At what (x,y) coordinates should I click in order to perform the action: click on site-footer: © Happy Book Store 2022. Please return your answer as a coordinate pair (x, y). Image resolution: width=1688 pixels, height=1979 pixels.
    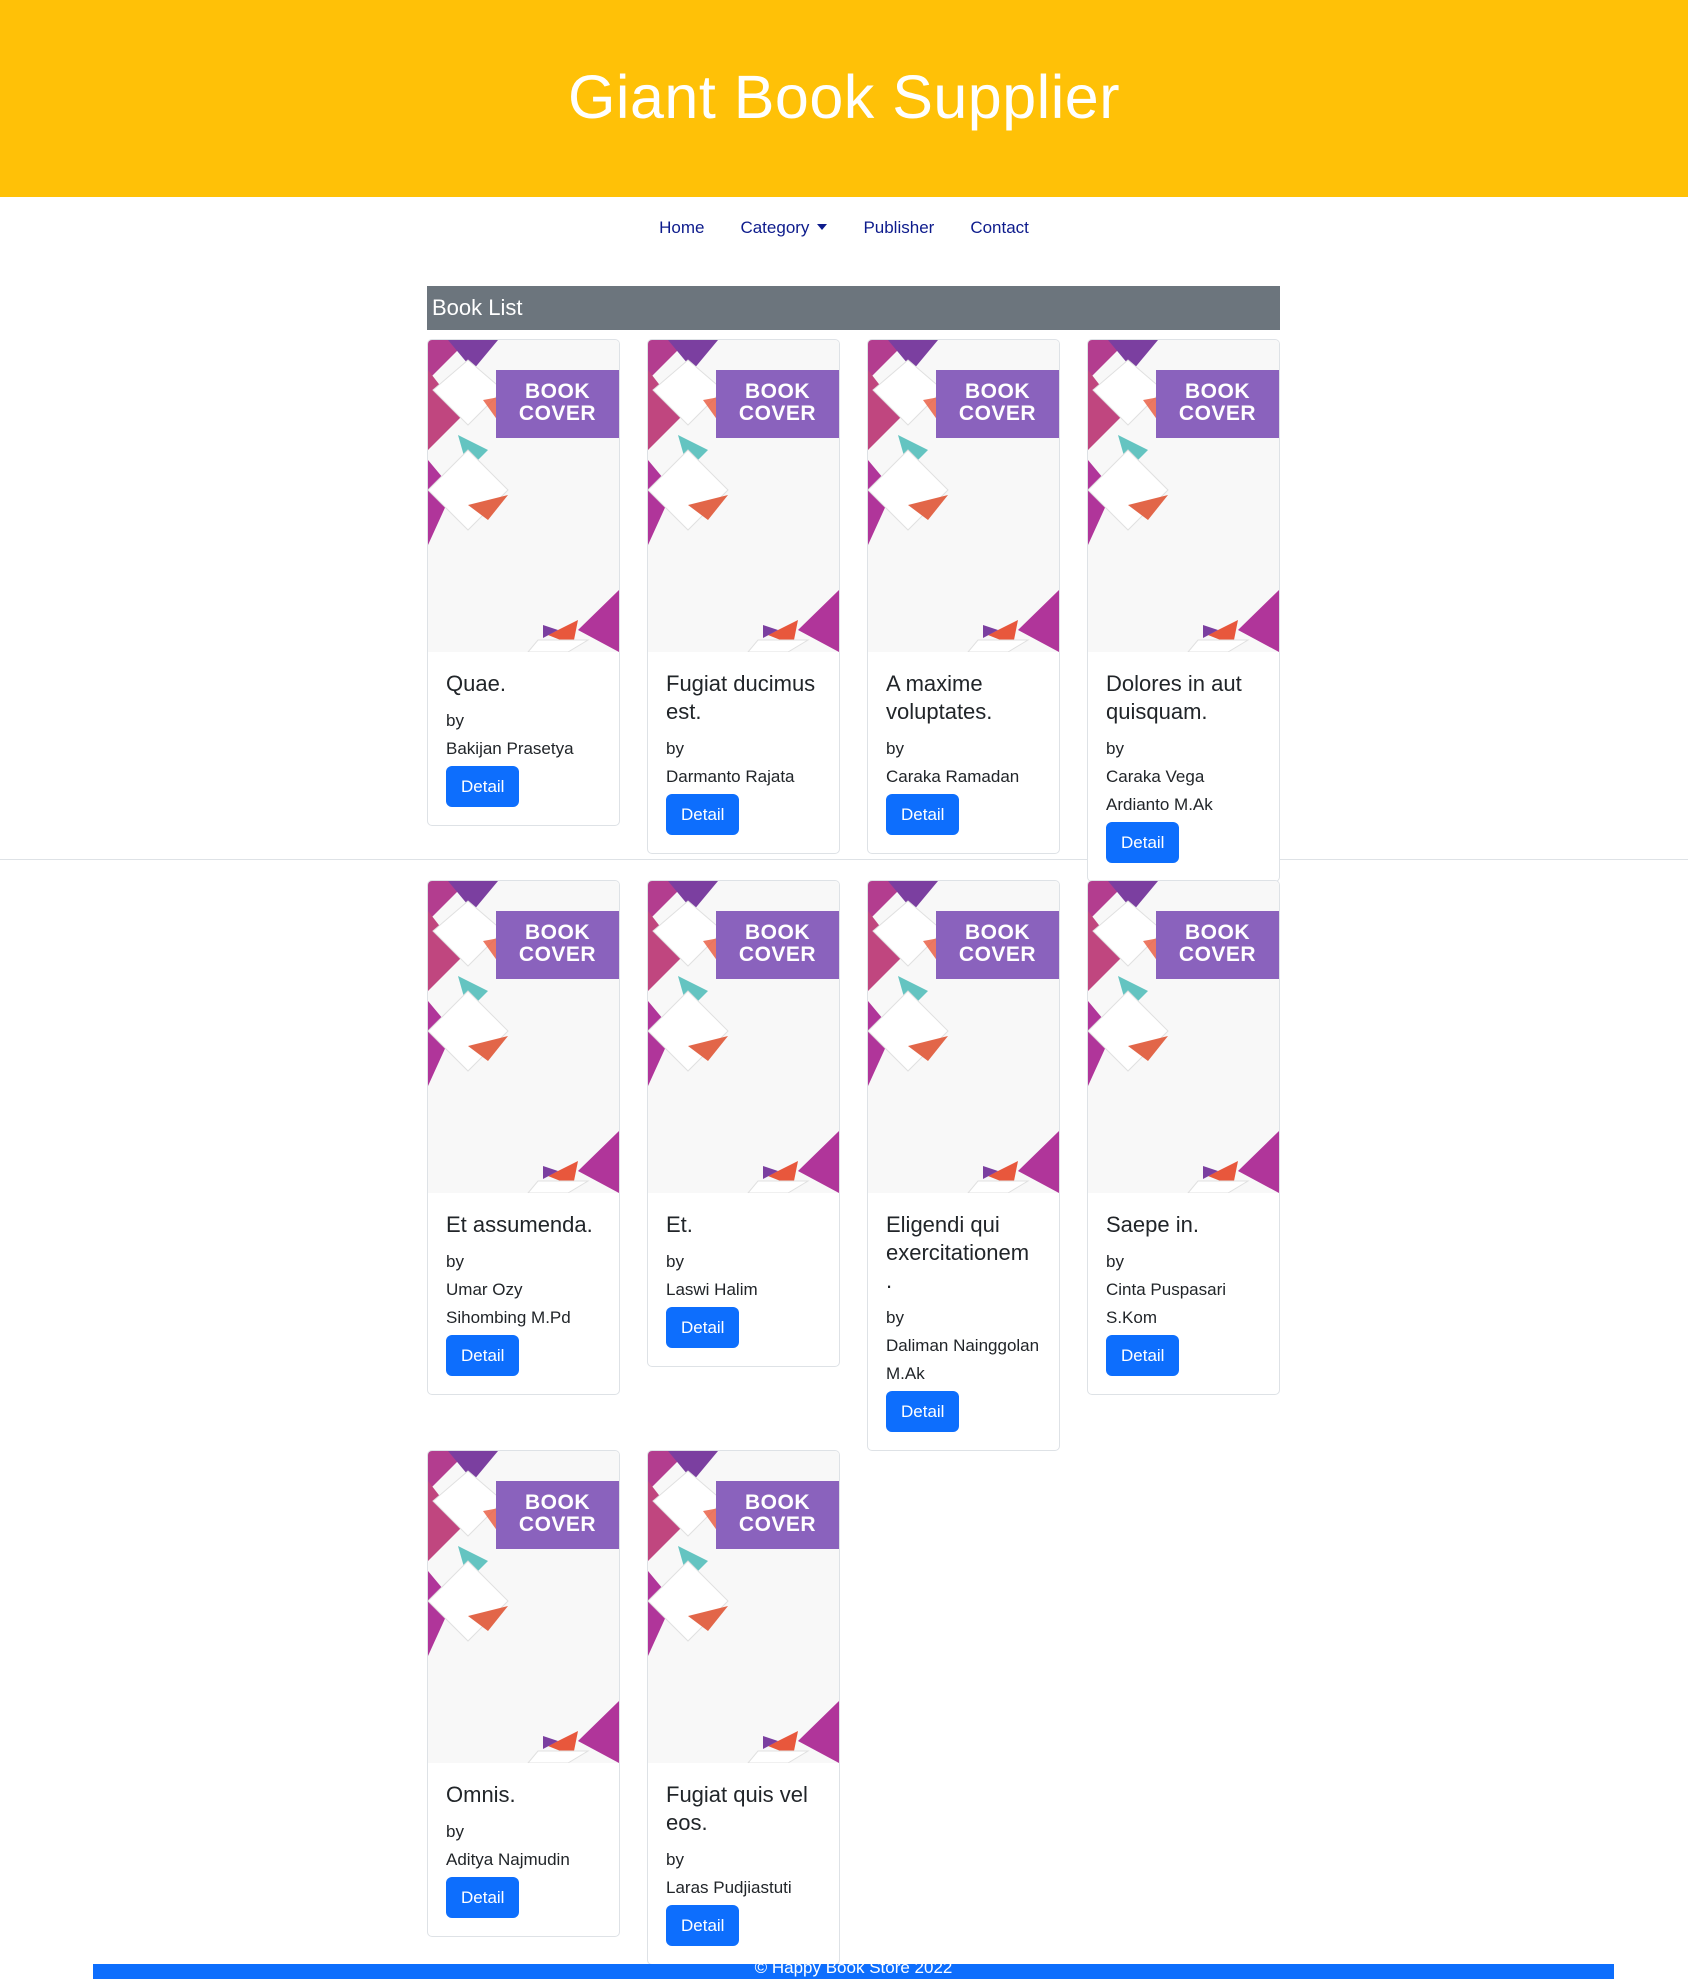
    Looking at the image, I should click on (853, 1971).